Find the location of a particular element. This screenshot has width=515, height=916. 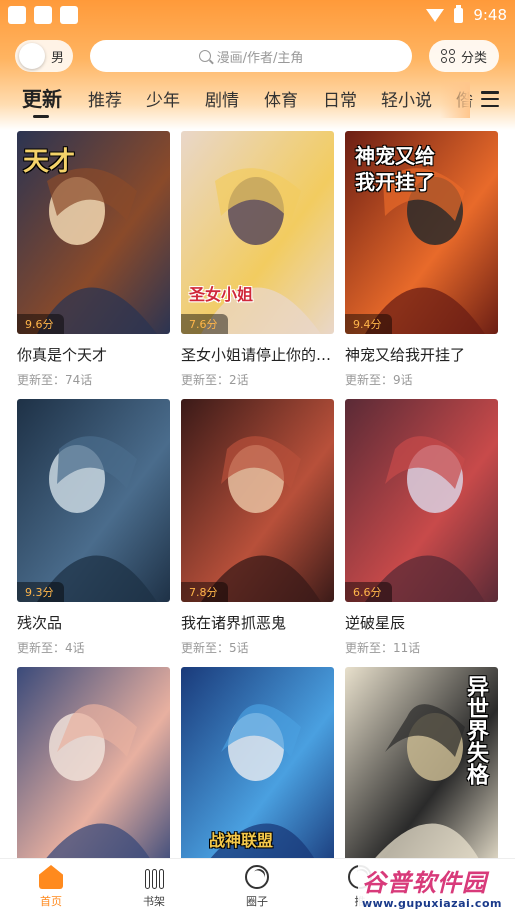

circle-icon is located at coordinates (257, 877).